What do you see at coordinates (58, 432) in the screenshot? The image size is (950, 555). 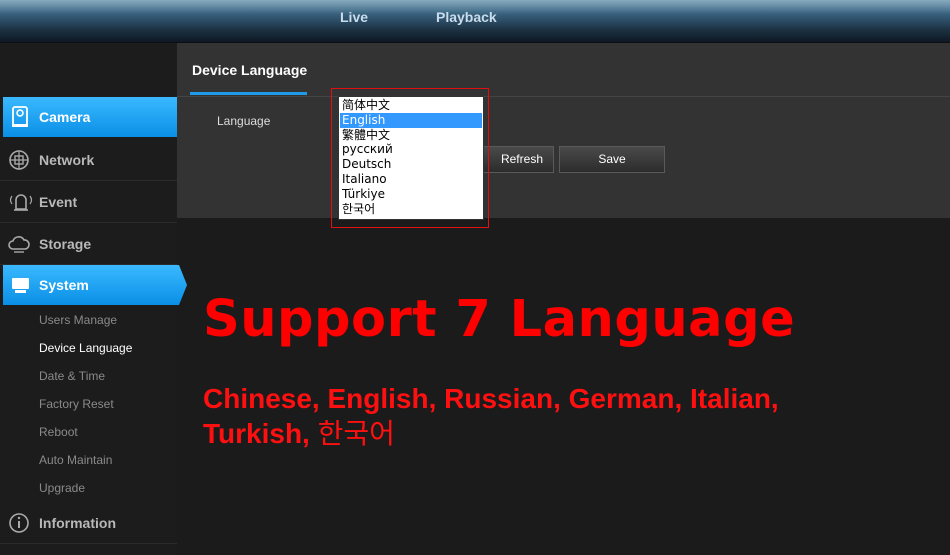 I see `subitem-reboot: Reboot` at bounding box center [58, 432].